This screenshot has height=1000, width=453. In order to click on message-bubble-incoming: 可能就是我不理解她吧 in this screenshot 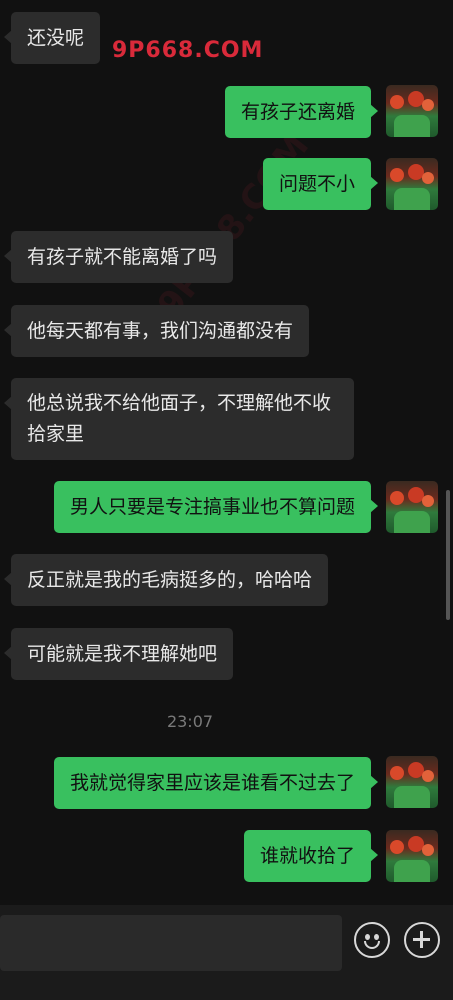, I will do `click(118, 654)`.